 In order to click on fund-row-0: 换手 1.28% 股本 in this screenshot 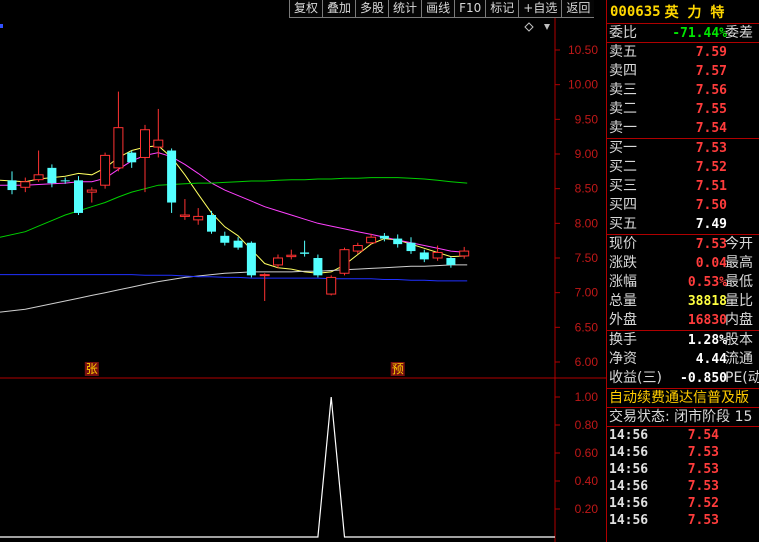, I will do `click(683, 340)`.